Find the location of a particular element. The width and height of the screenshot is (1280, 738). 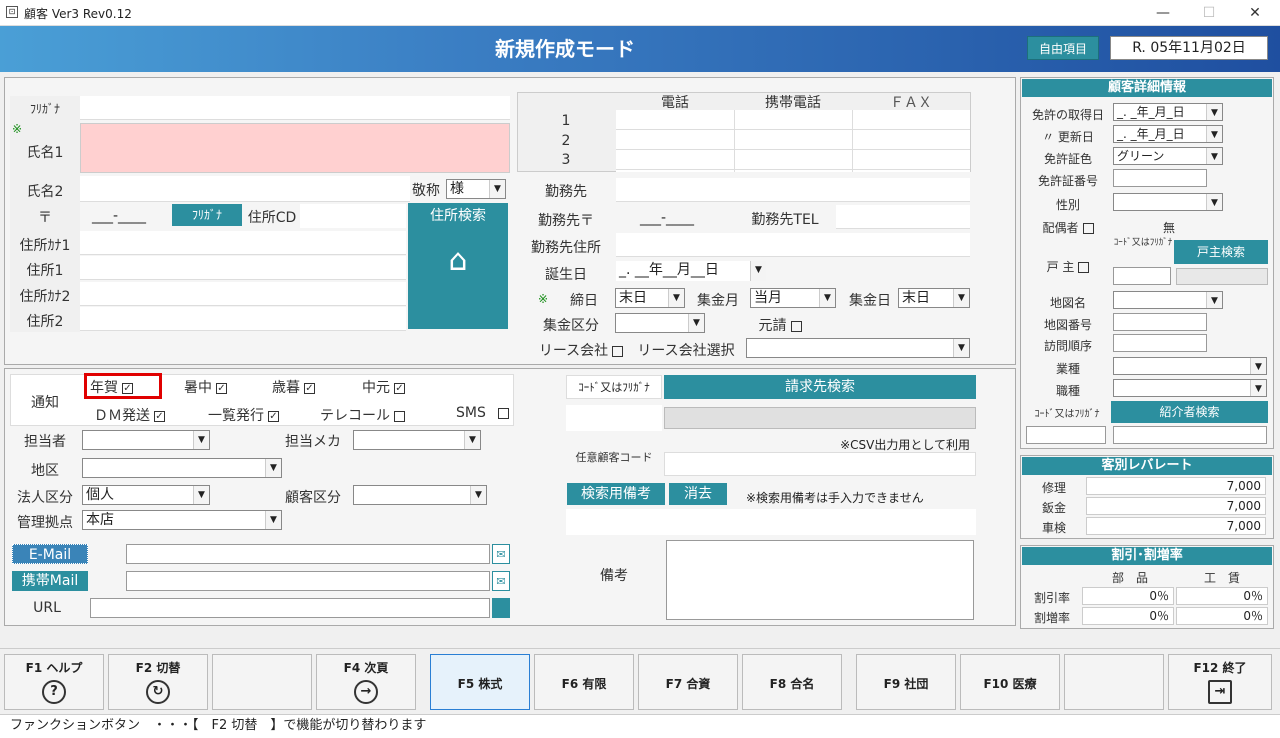

surcharge-labor-value: 0％ is located at coordinates (1222, 616).